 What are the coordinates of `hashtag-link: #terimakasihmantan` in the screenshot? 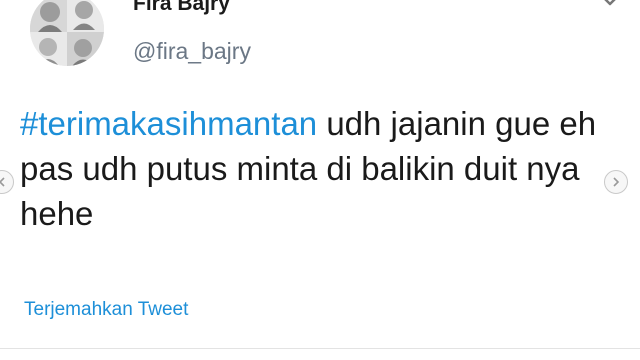 It's located at (168, 123).